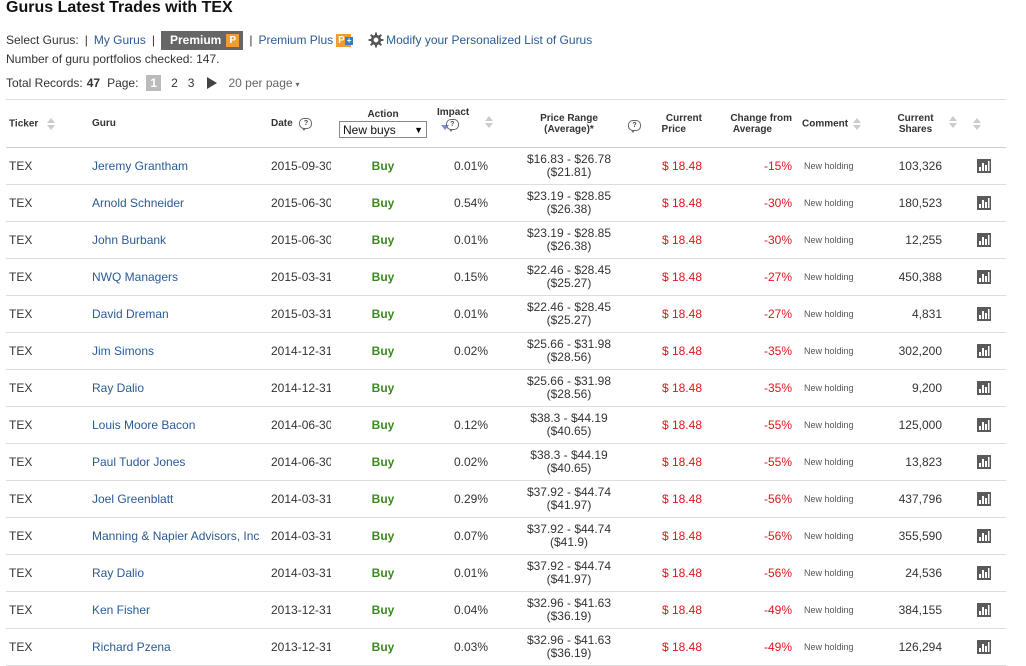  Describe the element at coordinates (138, 462) in the screenshot. I see `guru-link: Paul Tudor Jones` at that location.